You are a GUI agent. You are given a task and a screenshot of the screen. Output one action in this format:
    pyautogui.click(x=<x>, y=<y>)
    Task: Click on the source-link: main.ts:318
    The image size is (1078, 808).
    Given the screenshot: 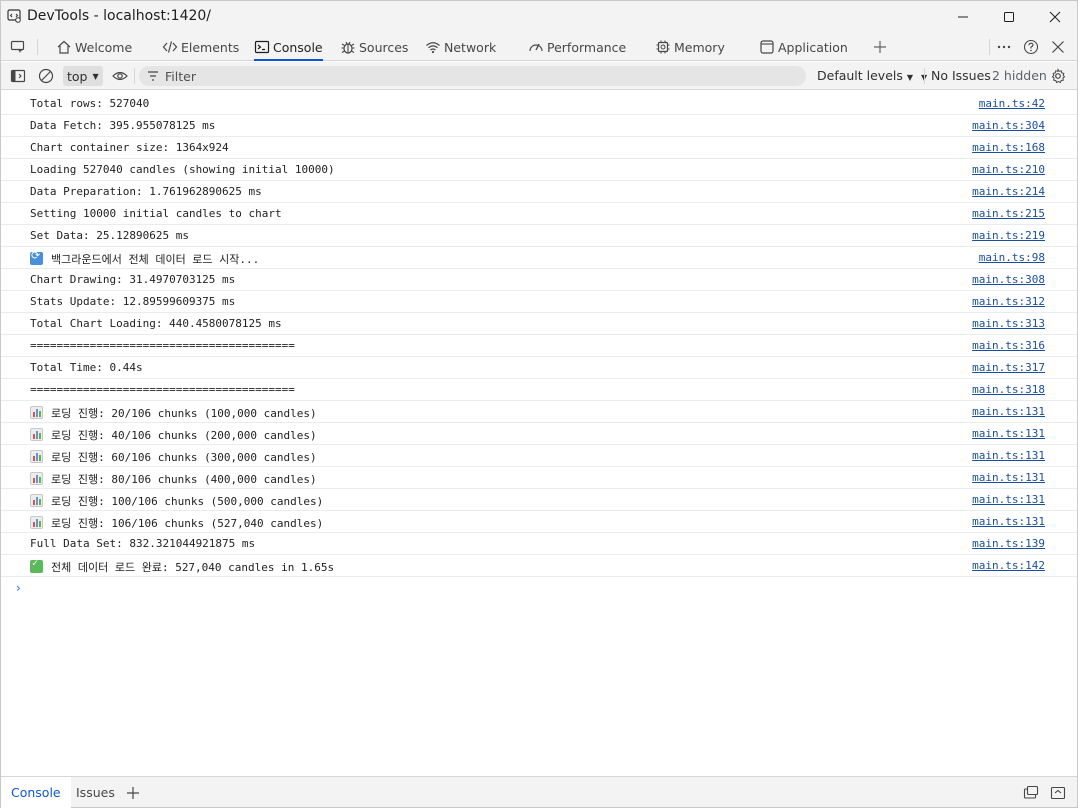 What is the action you would take?
    pyautogui.click(x=1008, y=389)
    